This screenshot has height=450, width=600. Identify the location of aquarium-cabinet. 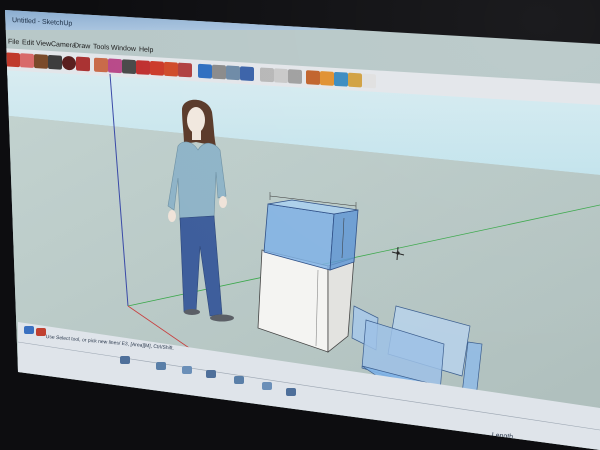
(308, 272).